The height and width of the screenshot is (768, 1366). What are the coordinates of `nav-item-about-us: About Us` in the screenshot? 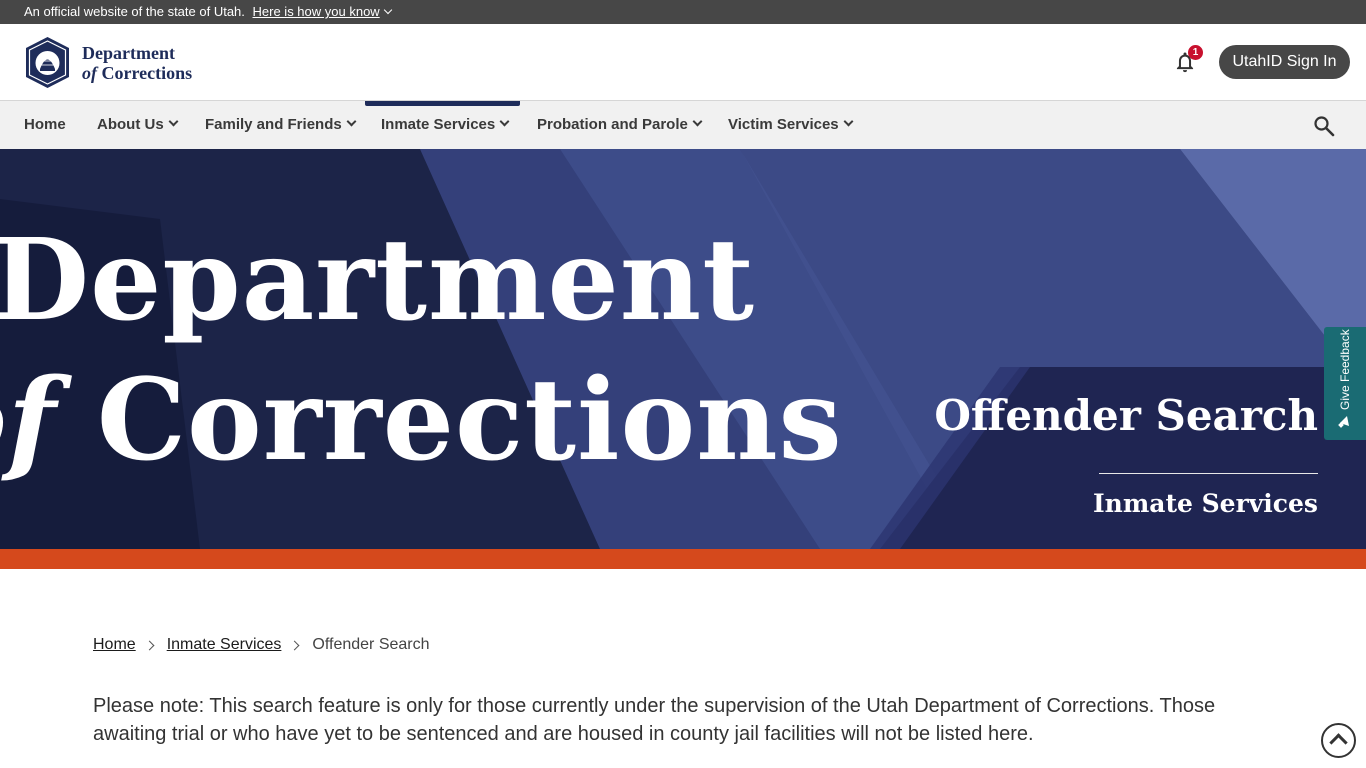 It's located at (138, 125).